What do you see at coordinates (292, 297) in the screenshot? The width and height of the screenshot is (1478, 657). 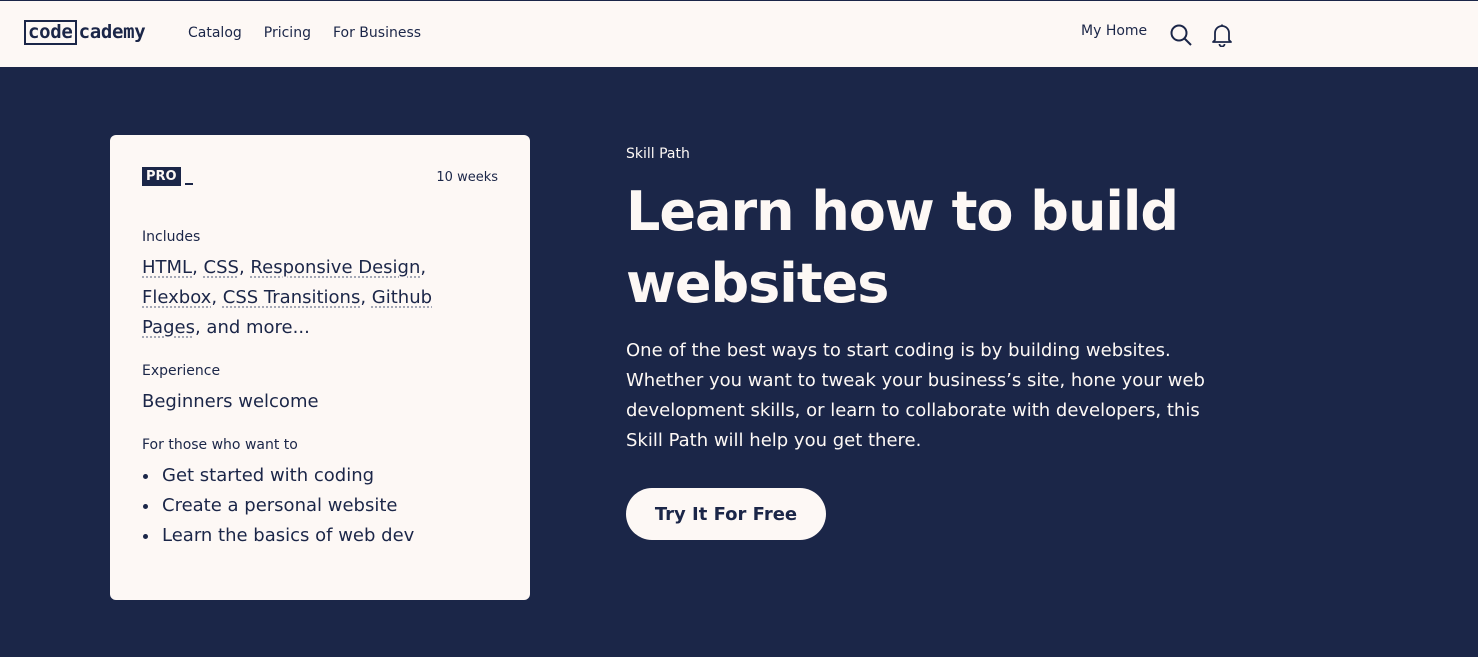 I see `include-item: CSS Transitions` at bounding box center [292, 297].